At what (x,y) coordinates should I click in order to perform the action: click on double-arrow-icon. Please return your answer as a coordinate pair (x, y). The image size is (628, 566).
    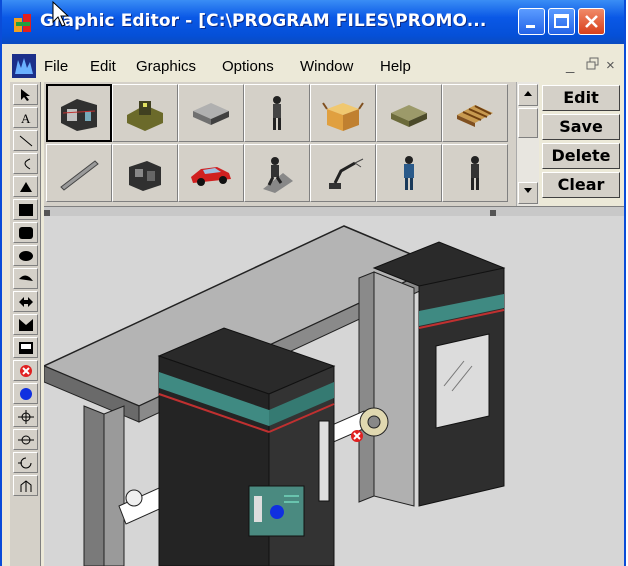
    Looking at the image, I should click on (25, 301).